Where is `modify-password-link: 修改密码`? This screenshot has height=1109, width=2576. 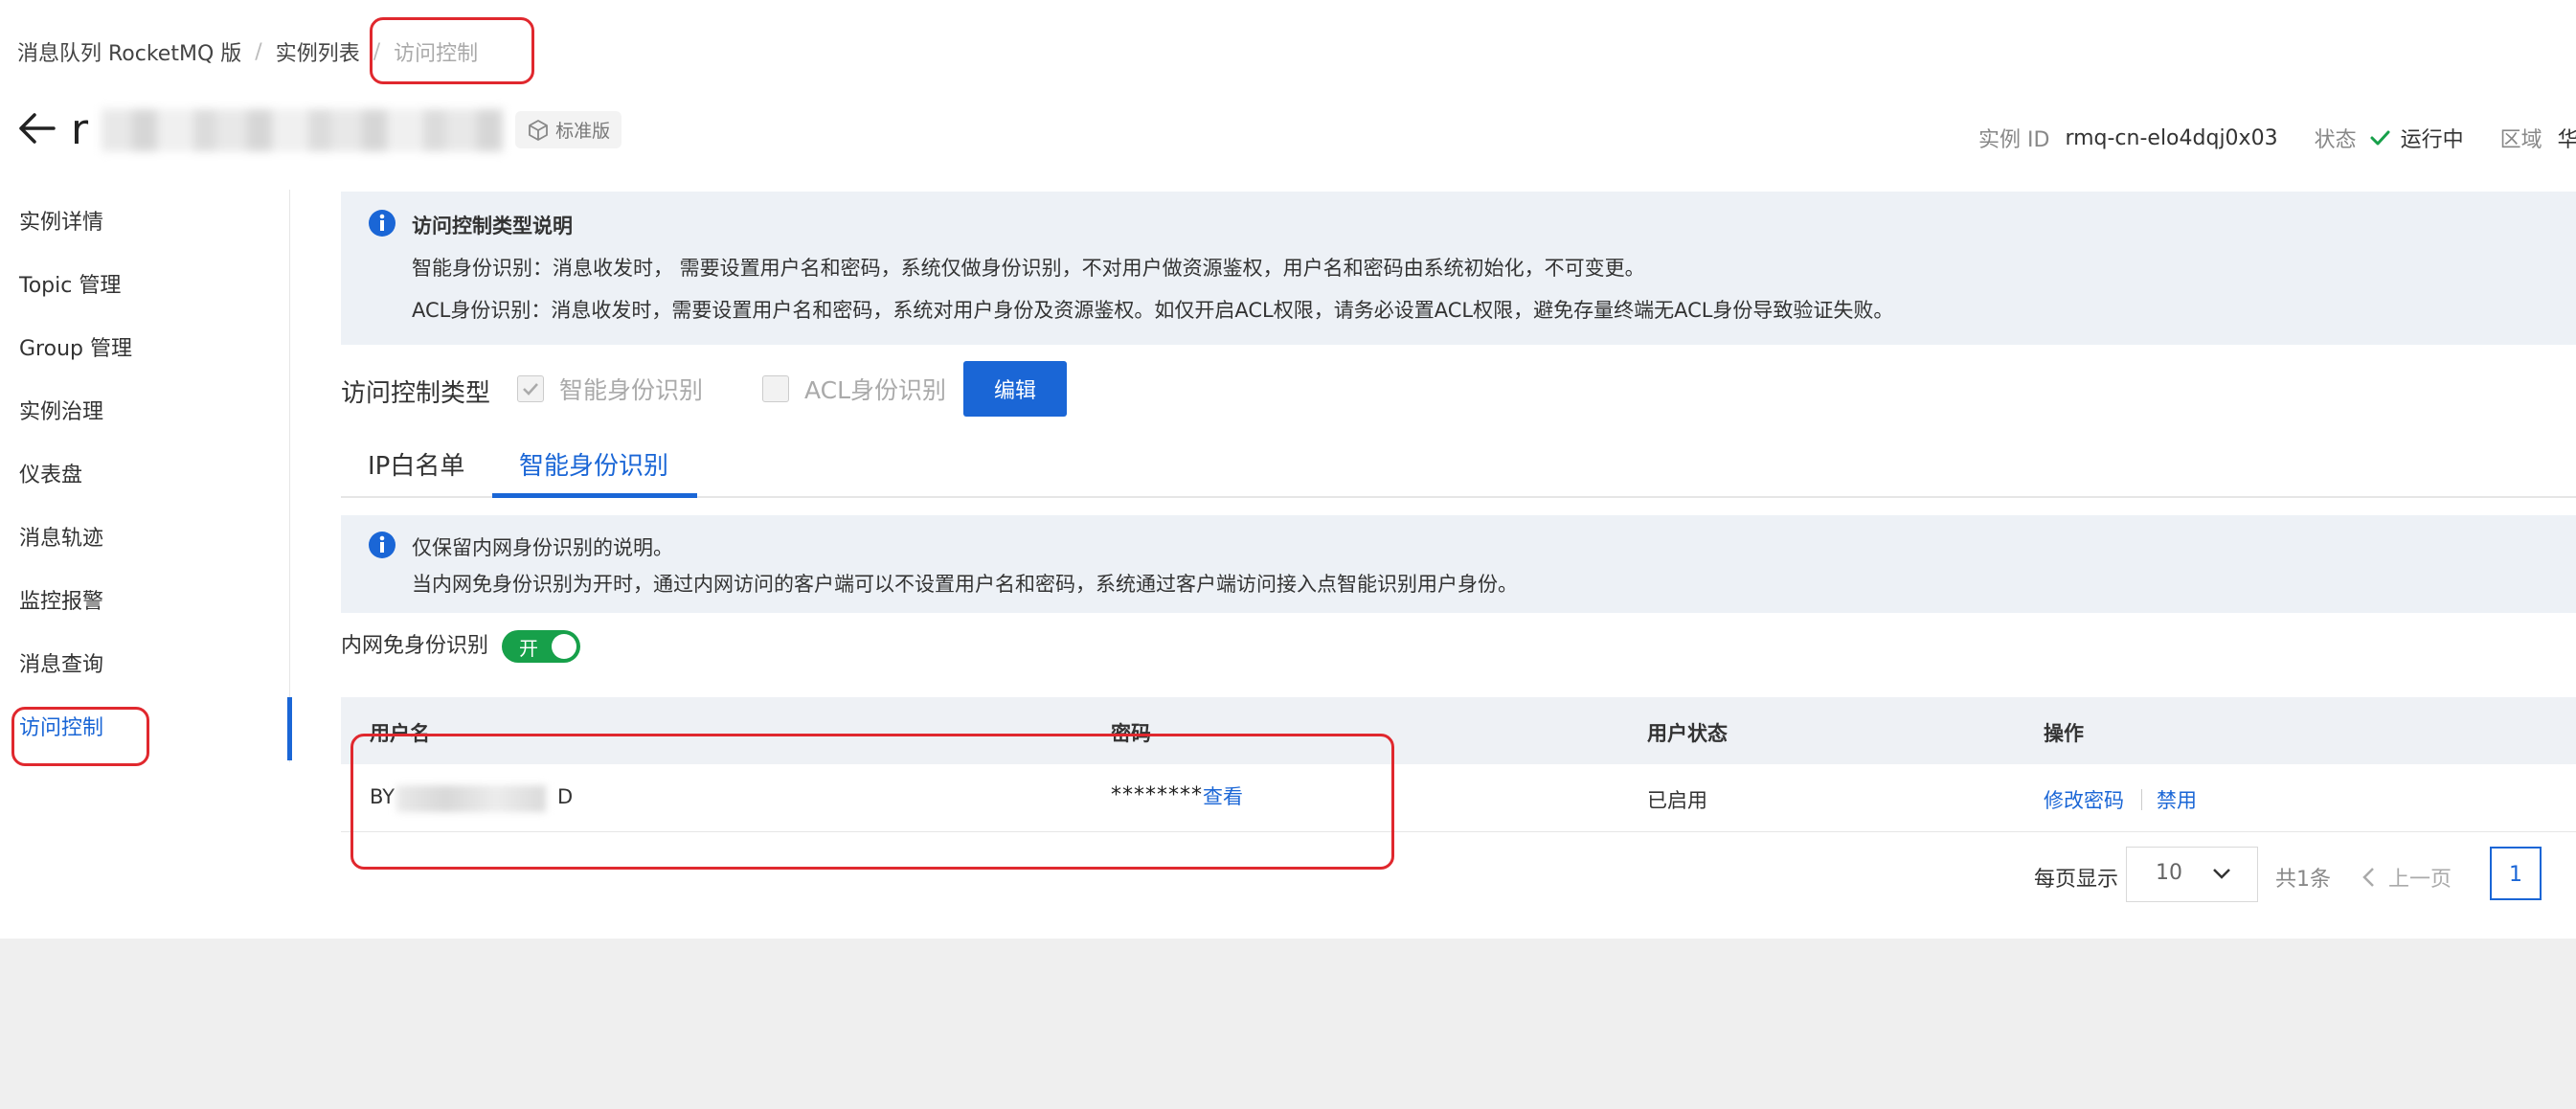
modify-password-link: 修改密码 is located at coordinates (2084, 799).